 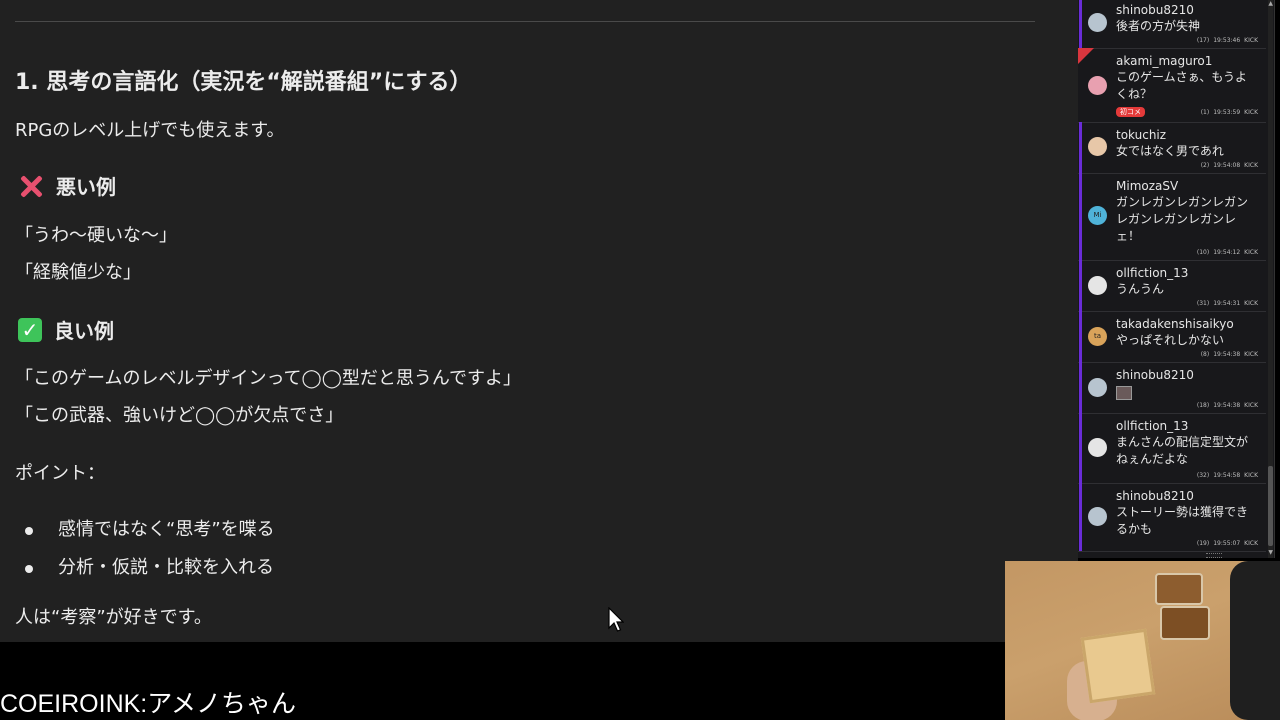 I want to click on good-example-line: 「この武器、強いけど◯◯が欠点でさ」, so click(x=179, y=415).